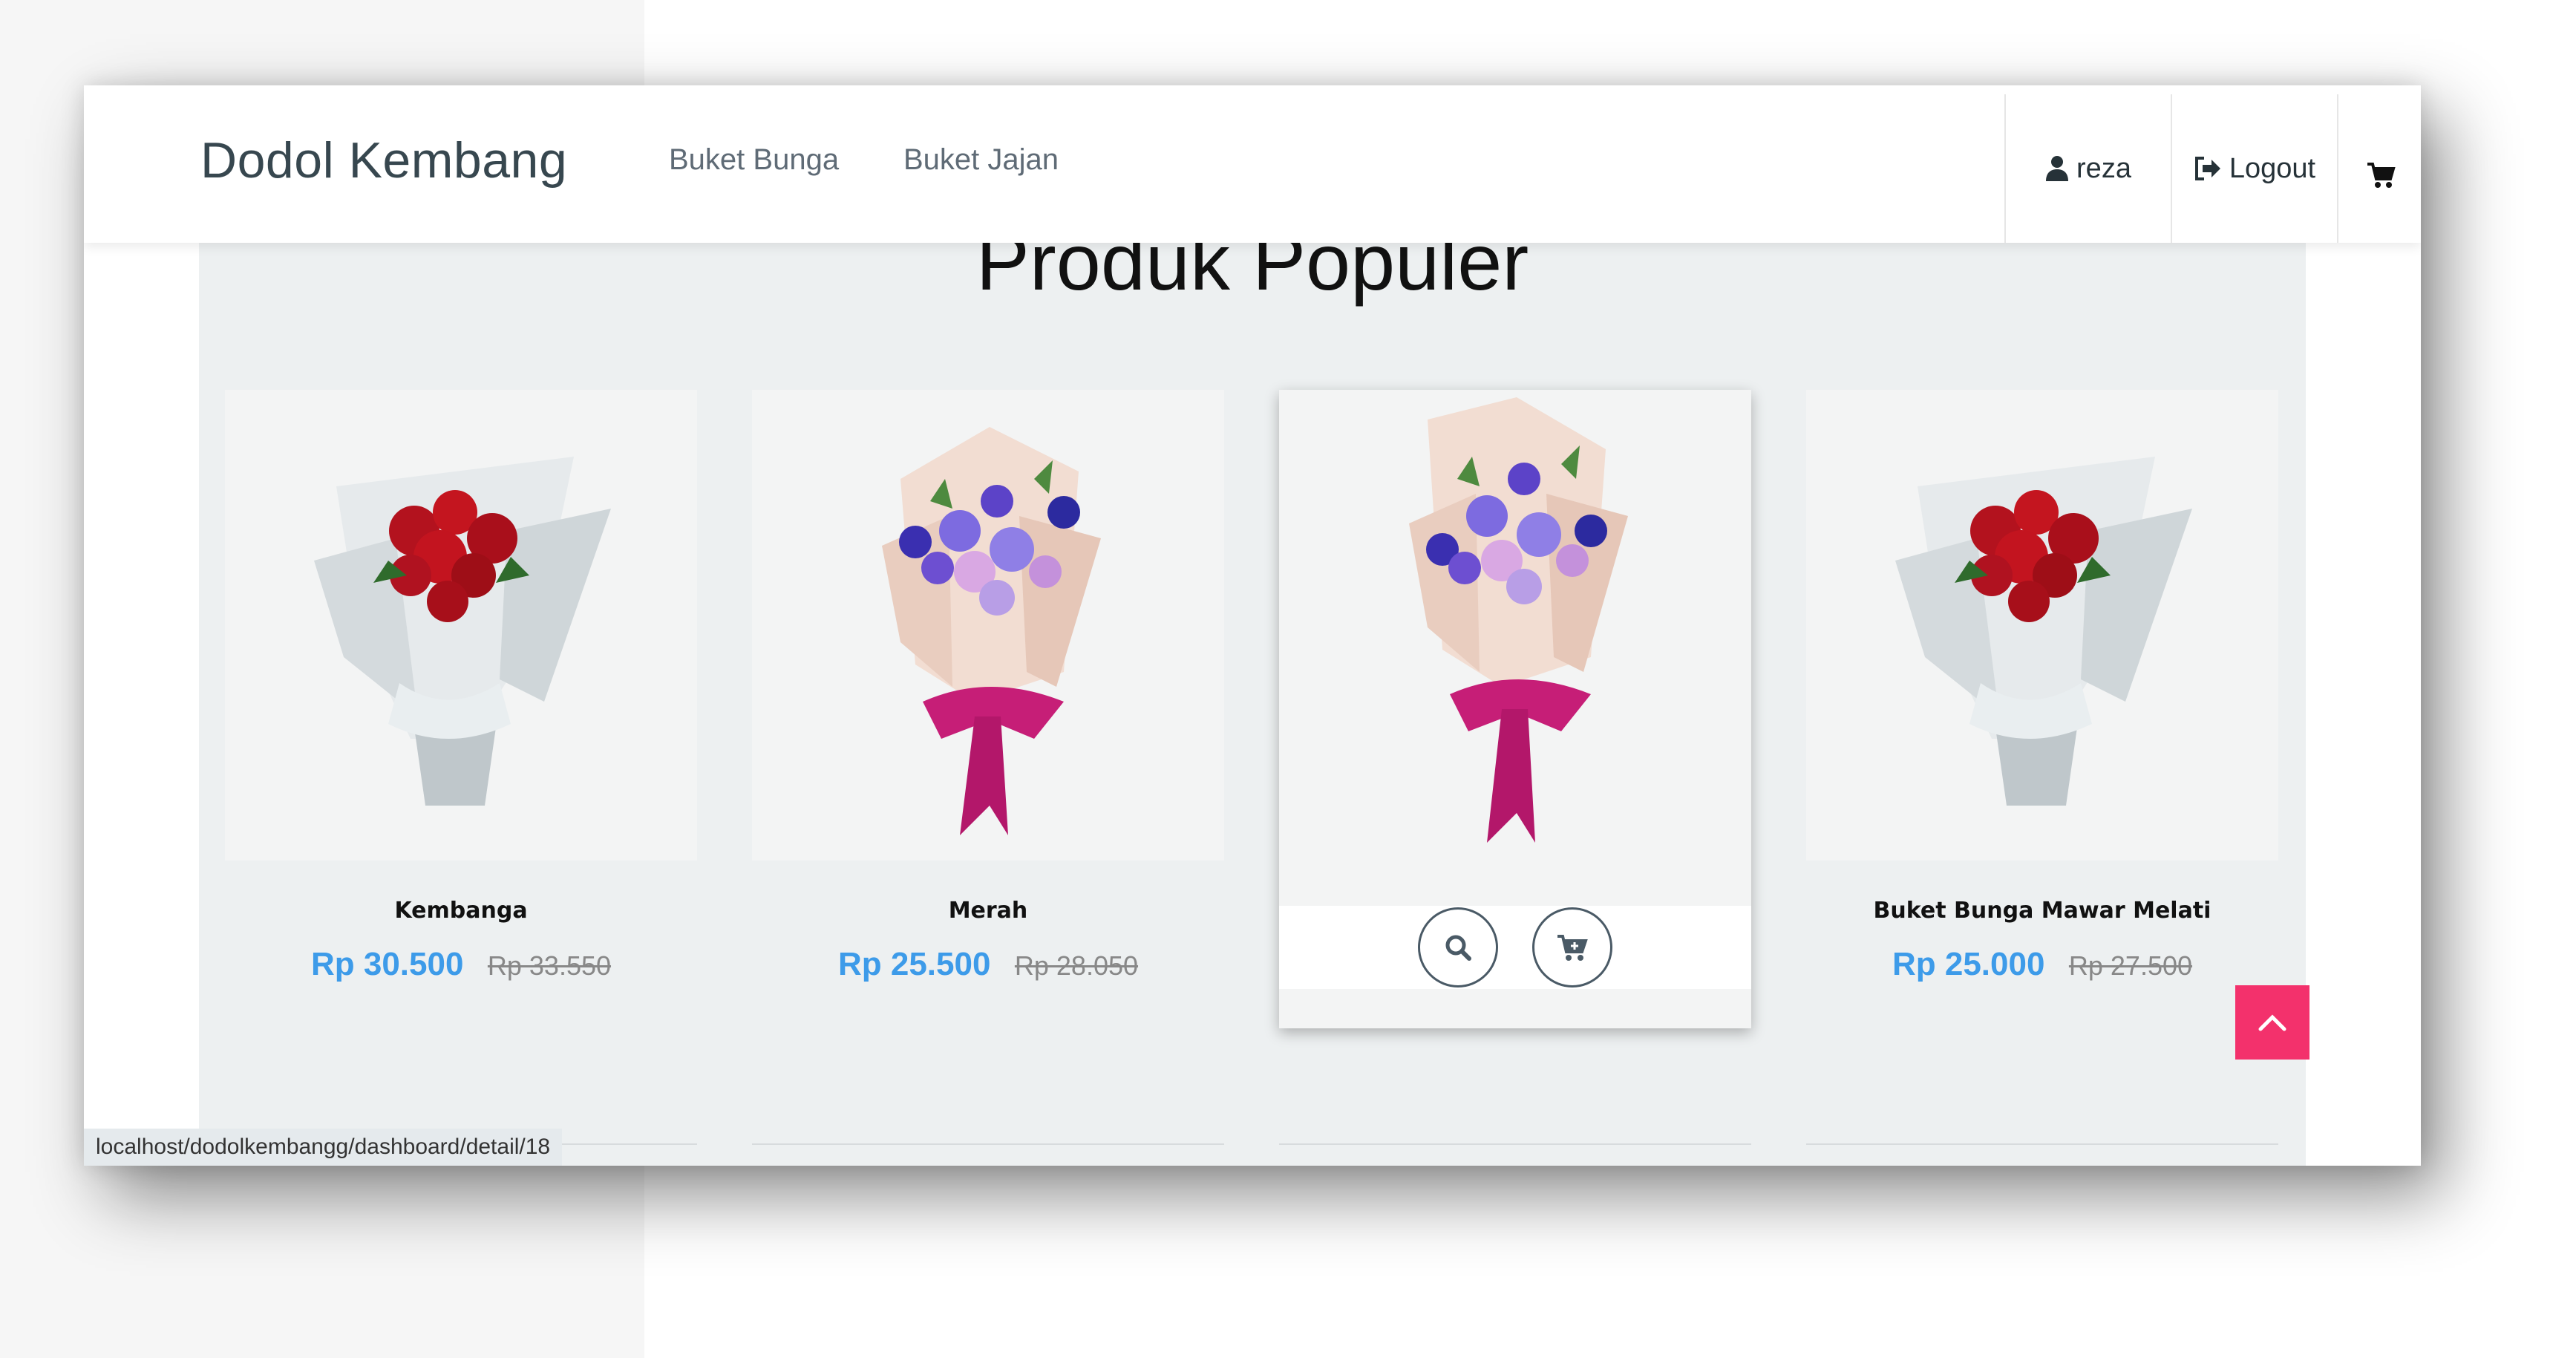 Image resolution: width=2576 pixels, height=1358 pixels. I want to click on product-price: Rp 25.500, so click(914, 964).